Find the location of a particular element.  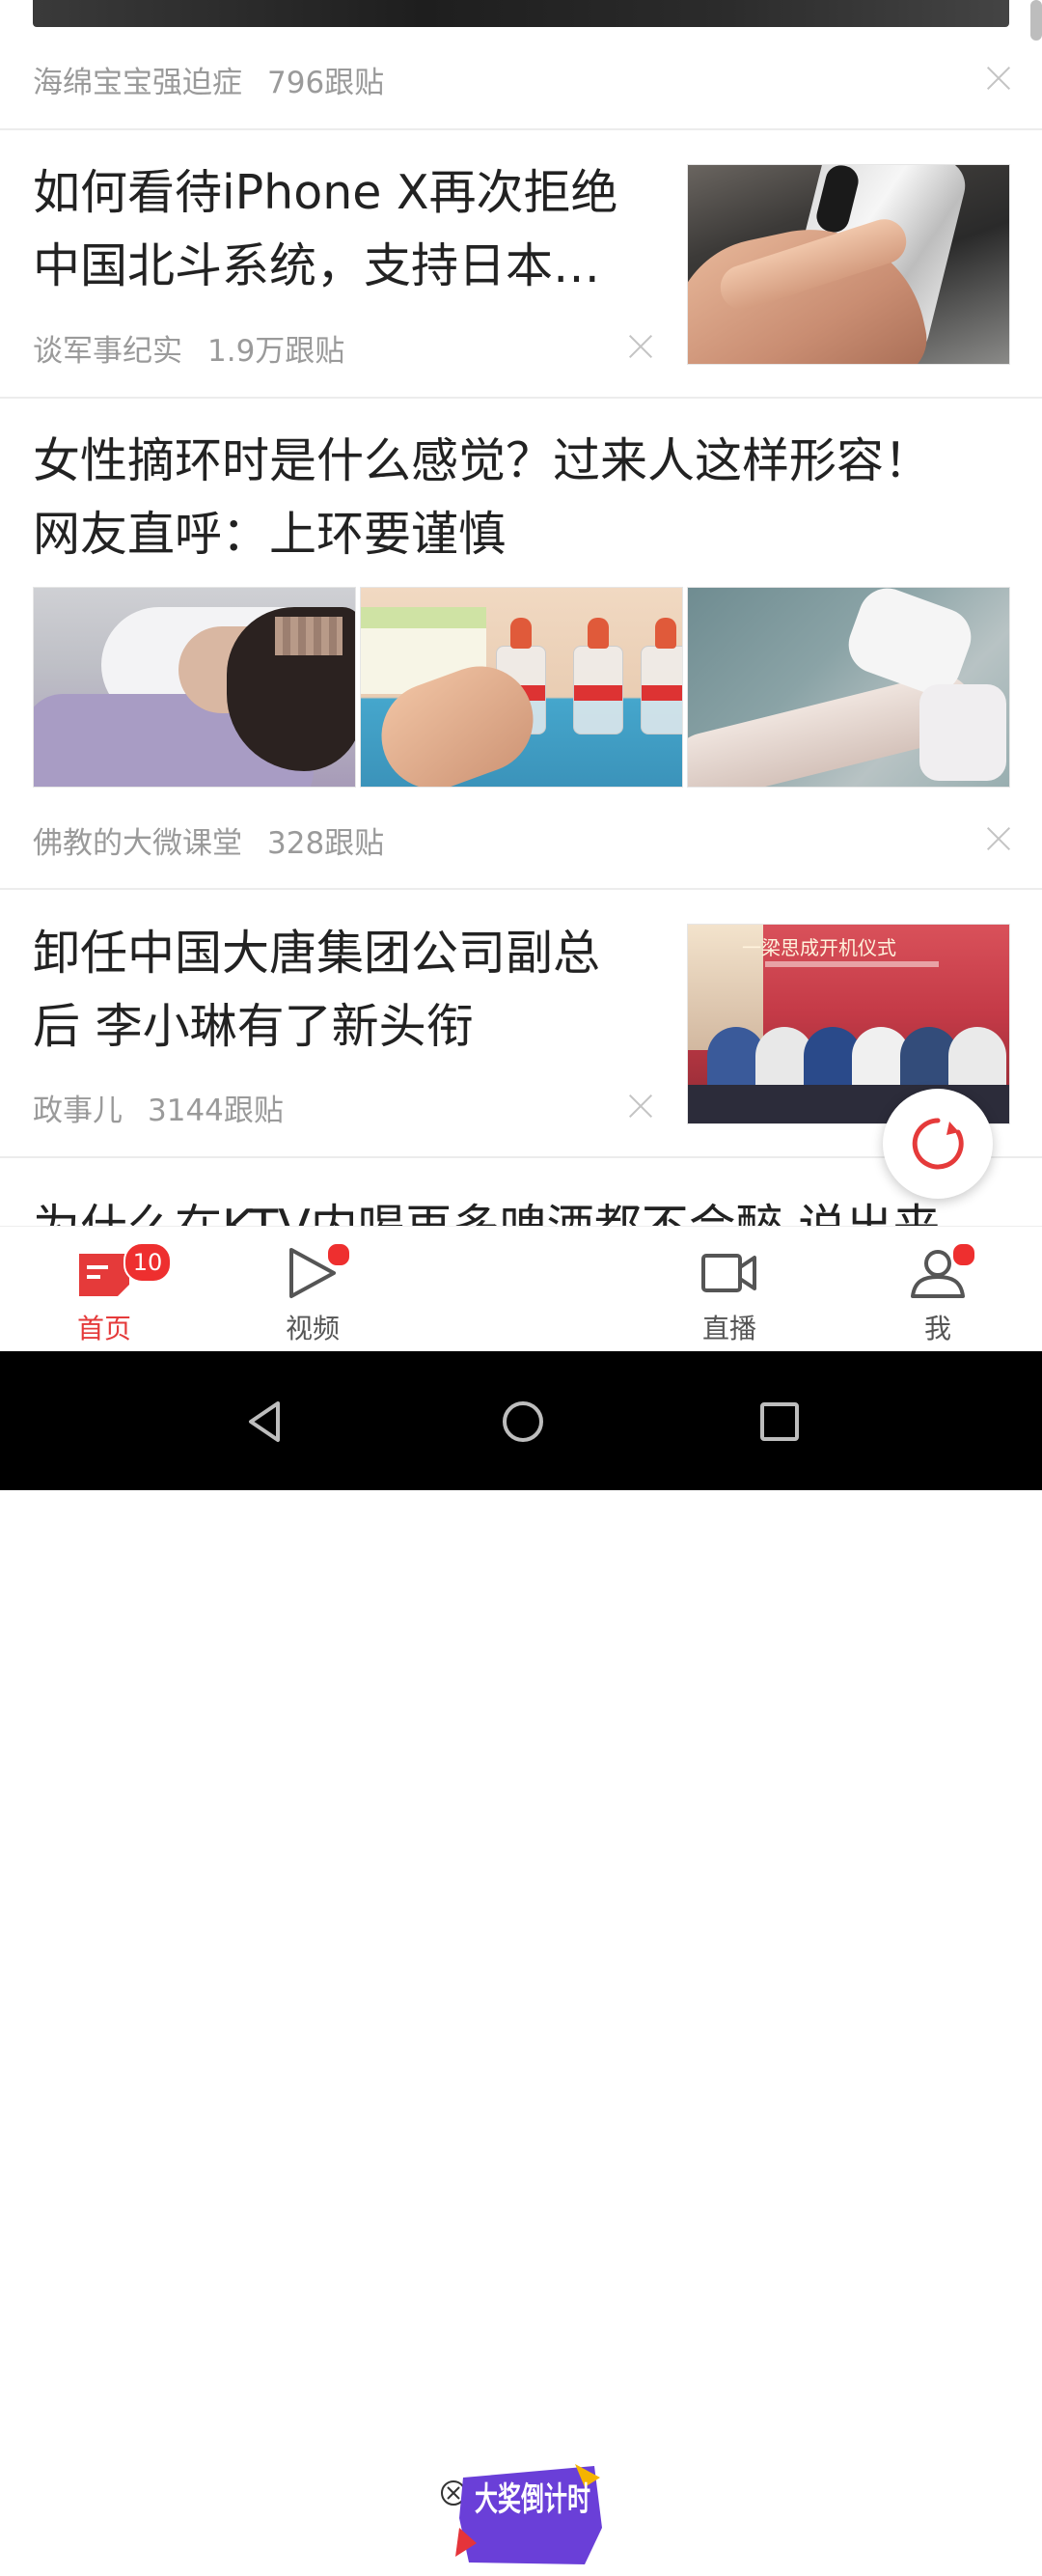

tab-video: 视频 is located at coordinates (312, 1289).